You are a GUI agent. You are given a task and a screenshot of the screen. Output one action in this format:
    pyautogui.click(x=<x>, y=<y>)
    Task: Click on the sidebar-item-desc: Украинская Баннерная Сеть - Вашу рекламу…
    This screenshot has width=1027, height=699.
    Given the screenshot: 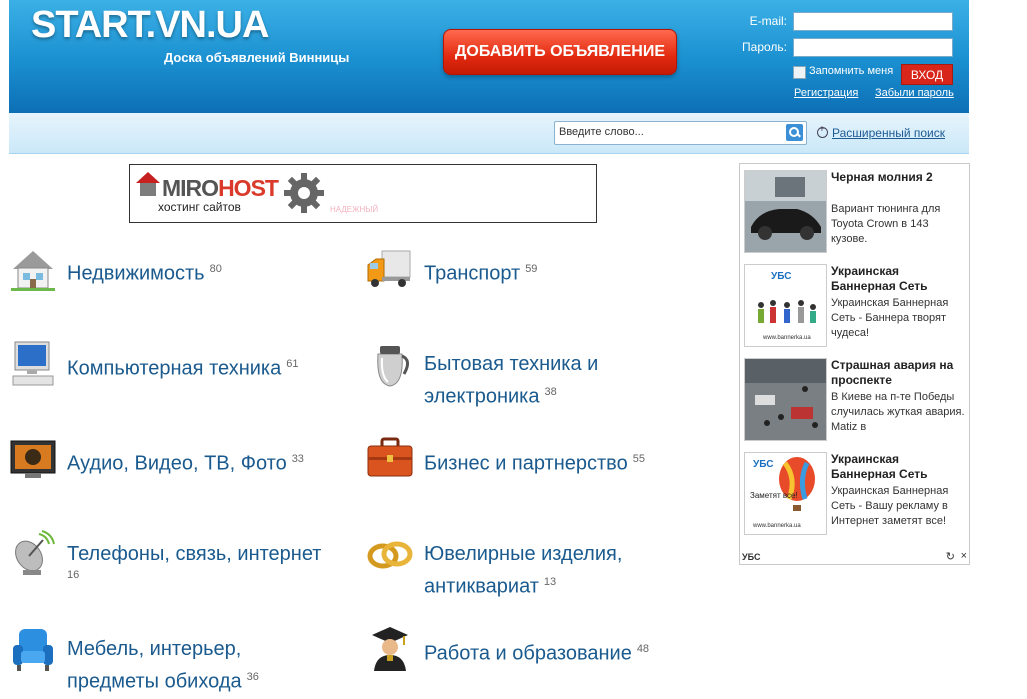 What is the action you would take?
    pyautogui.click(x=890, y=506)
    